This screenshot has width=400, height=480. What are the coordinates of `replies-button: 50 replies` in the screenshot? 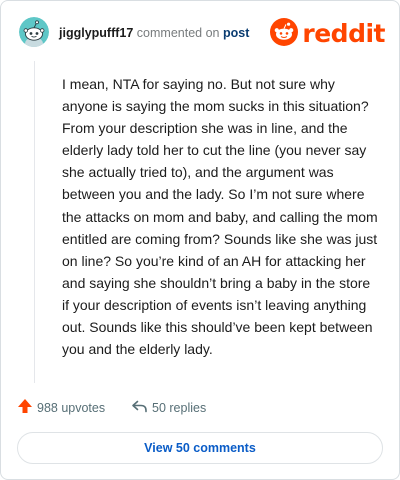 It's located at (168, 408).